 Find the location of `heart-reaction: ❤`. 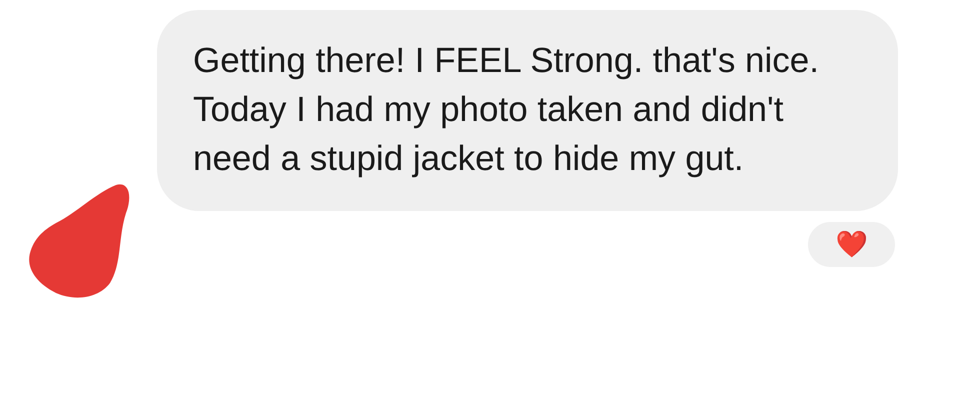

heart-reaction: ❤ is located at coordinates (852, 245).